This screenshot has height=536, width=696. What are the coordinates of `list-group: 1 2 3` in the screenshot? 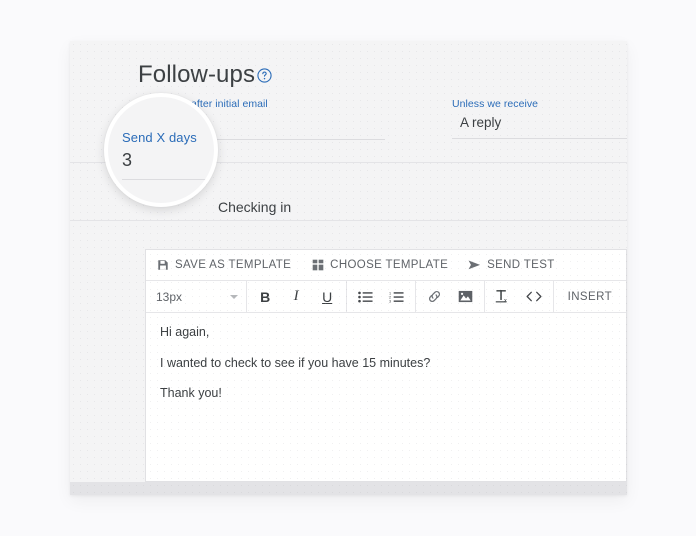 It's located at (381, 296).